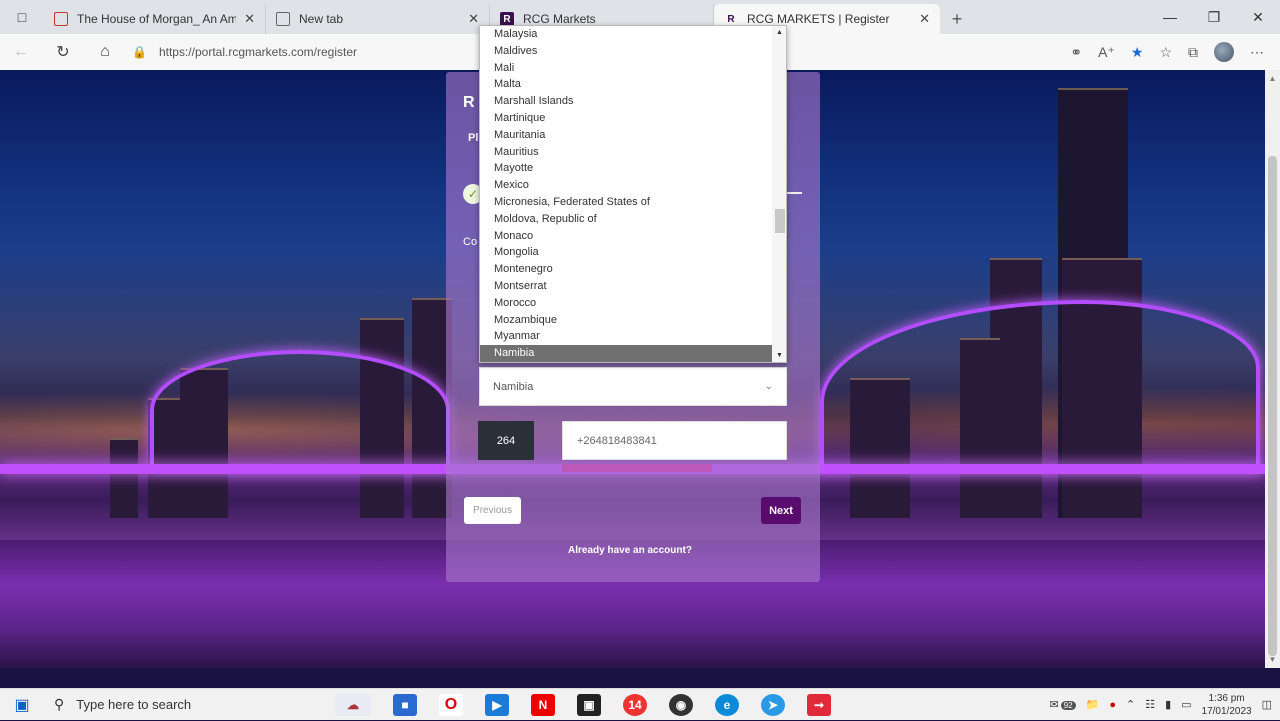 This screenshot has width=1280, height=721. What do you see at coordinates (1150, 704) in the screenshot?
I see `network-icon: ☷` at bounding box center [1150, 704].